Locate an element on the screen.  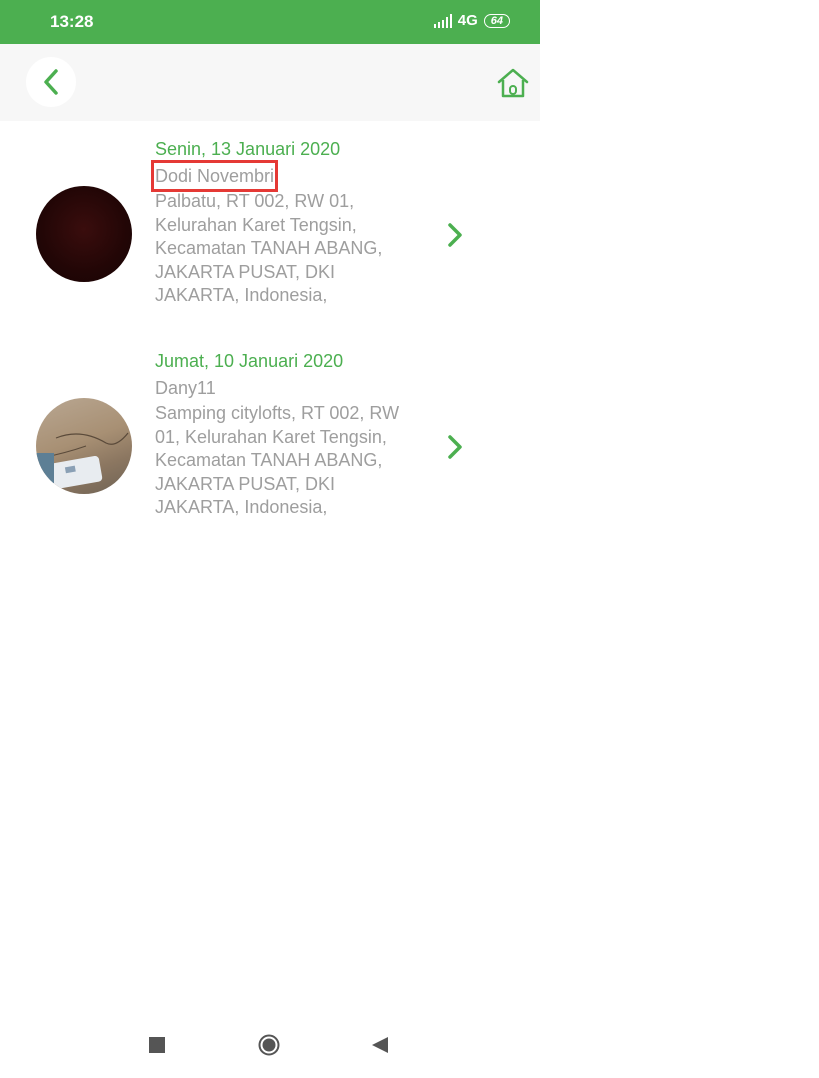
back-button is located at coordinates (51, 82).